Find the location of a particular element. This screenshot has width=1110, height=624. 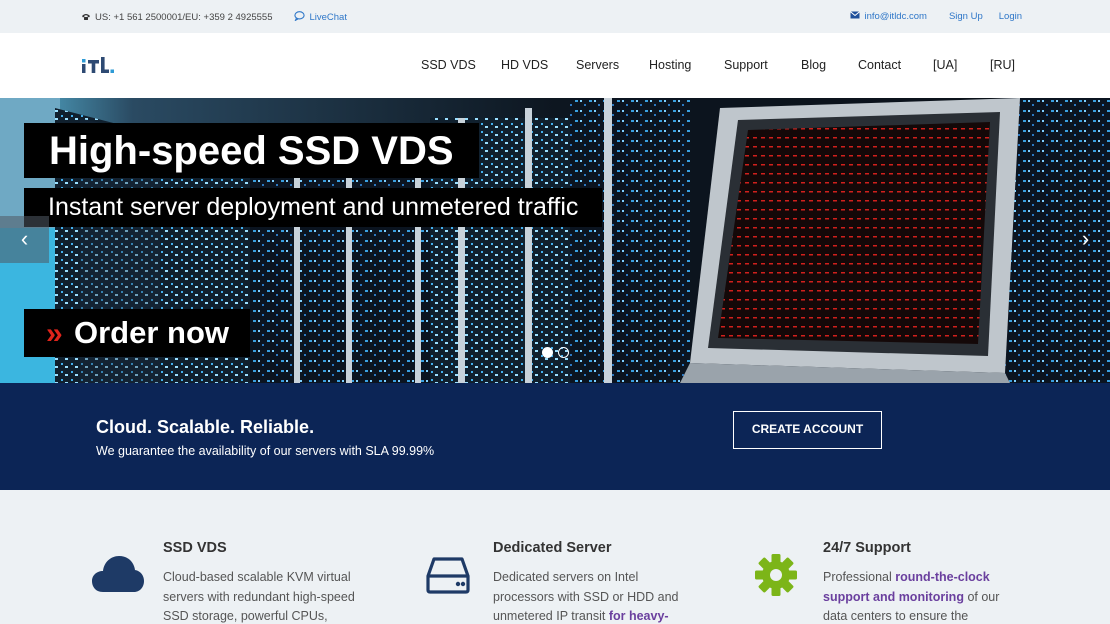

gear-icon is located at coordinates (776, 575).